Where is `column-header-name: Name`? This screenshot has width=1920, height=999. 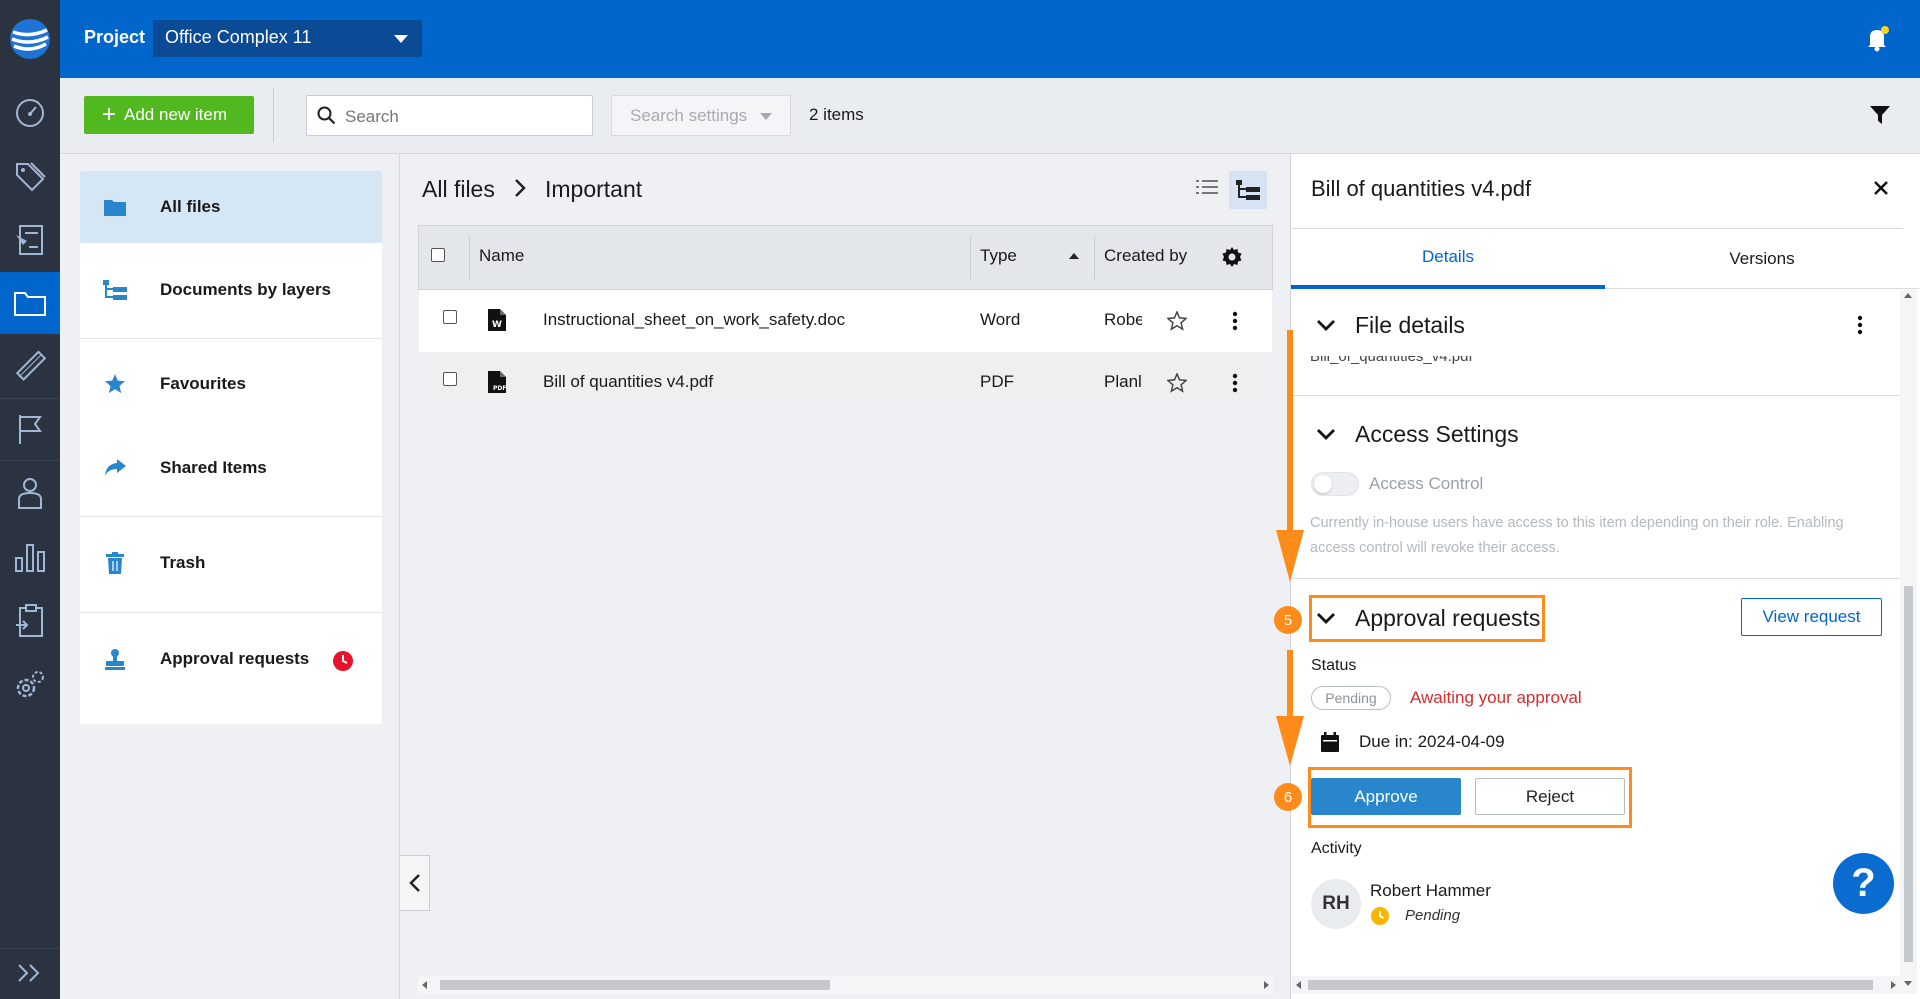
column-header-name: Name is located at coordinates (501, 256).